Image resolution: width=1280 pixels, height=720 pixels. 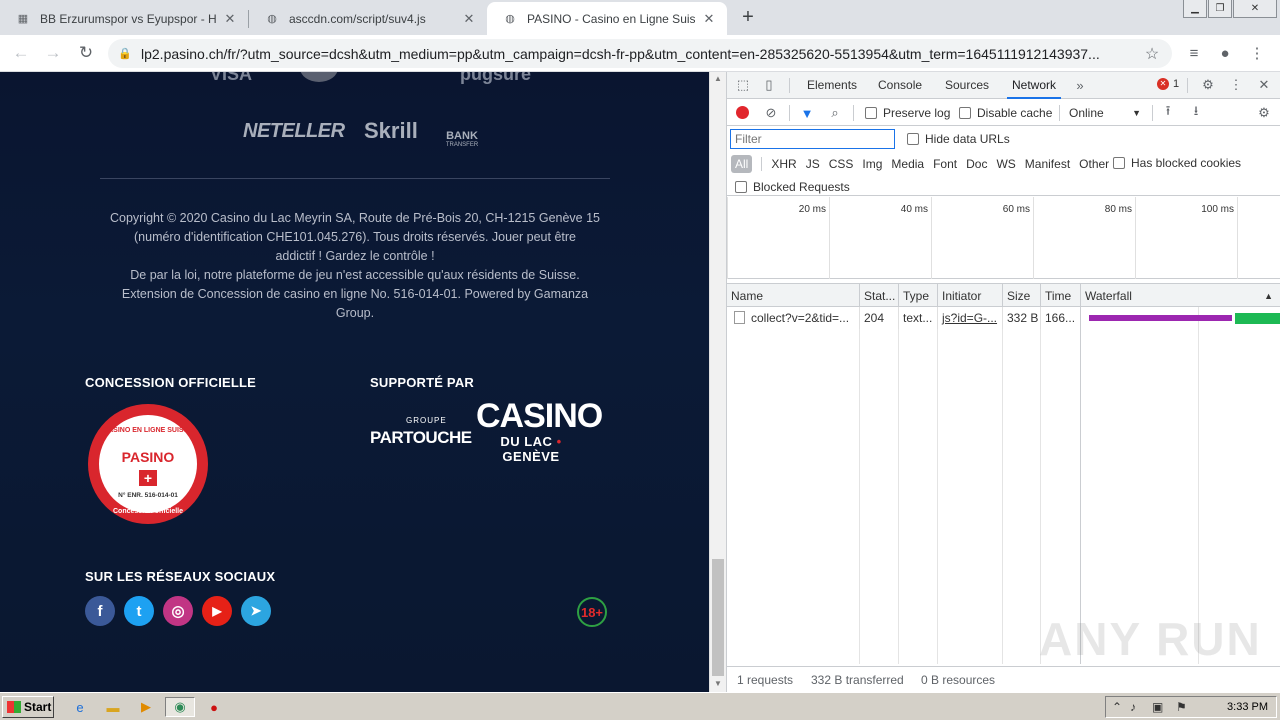 What do you see at coordinates (1168, 112) in the screenshot?
I see `import-har-icon: ⭱` at bounding box center [1168, 112].